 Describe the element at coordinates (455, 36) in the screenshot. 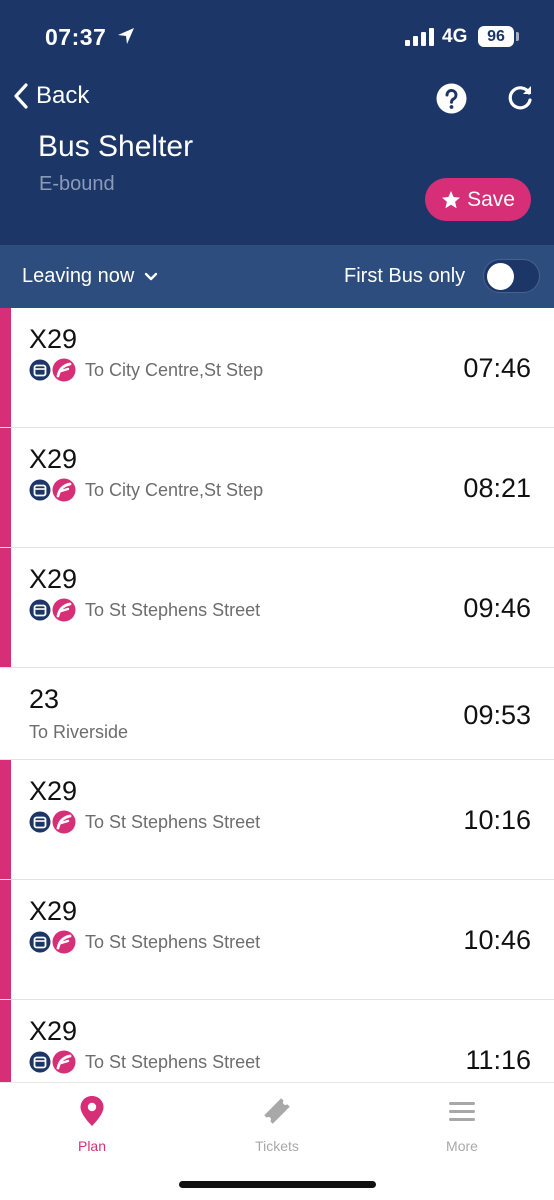

I see `network-type: 4G` at that location.